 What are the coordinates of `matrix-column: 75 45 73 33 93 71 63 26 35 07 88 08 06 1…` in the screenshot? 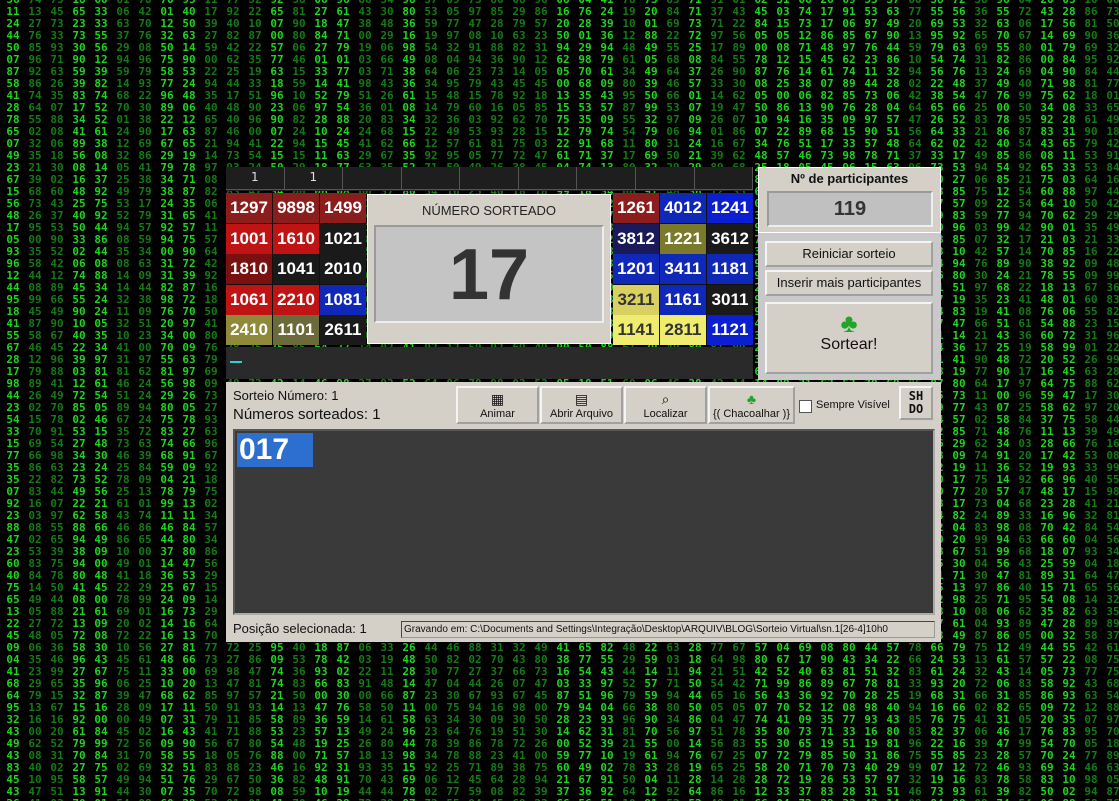 It's located at (57, 400).